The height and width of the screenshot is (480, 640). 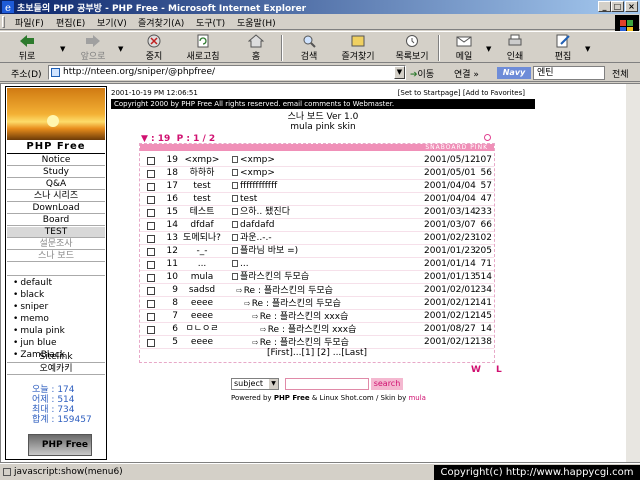 I want to click on table-row: 17 test ffffffffffff 2001/04/04 57, so click(x=317, y=186).